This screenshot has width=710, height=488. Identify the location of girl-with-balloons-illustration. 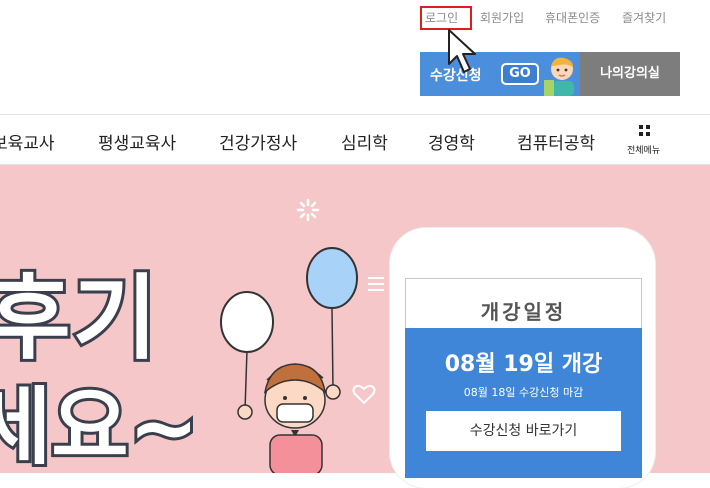
(289, 360).